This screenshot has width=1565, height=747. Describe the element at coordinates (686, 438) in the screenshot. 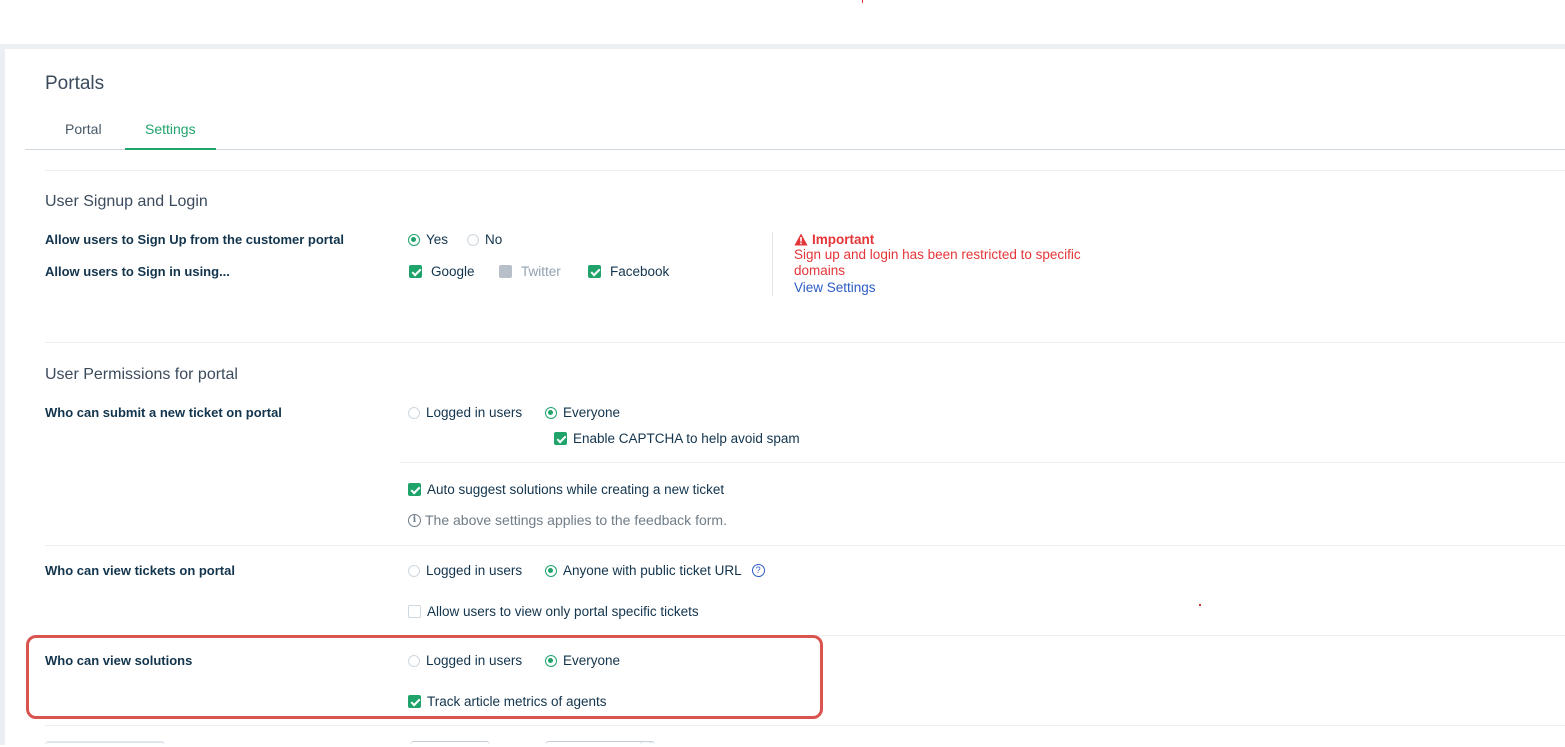

I see `checkbox-label: Enable CAPTCHA to help avoid spam` at that location.